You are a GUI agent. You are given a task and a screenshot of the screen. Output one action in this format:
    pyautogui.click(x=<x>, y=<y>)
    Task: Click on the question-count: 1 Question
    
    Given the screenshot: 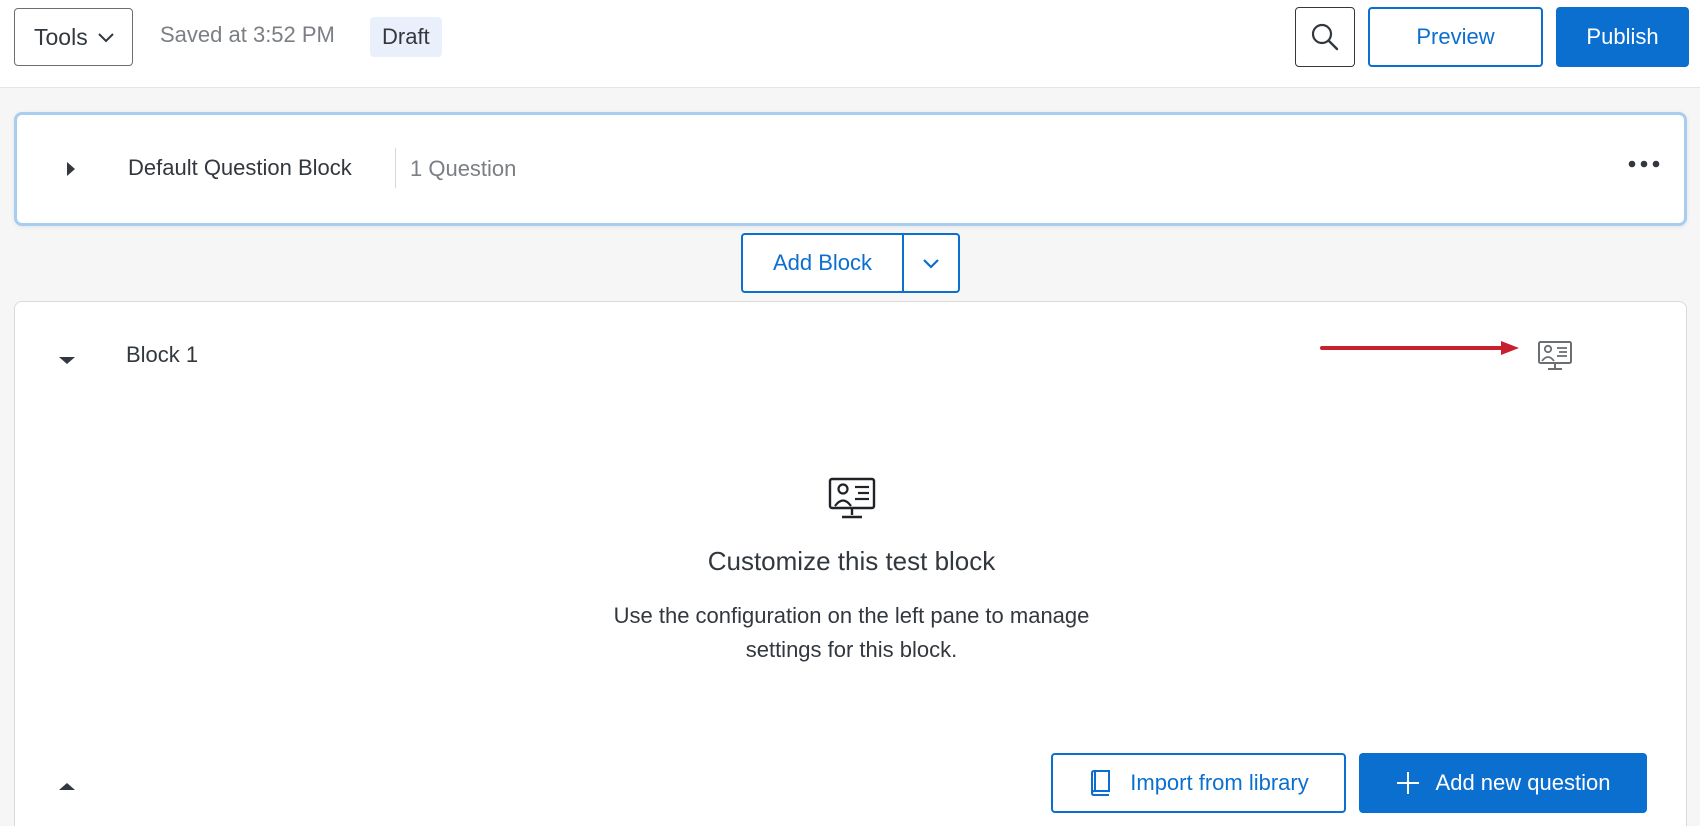 What is the action you would take?
    pyautogui.click(x=463, y=168)
    